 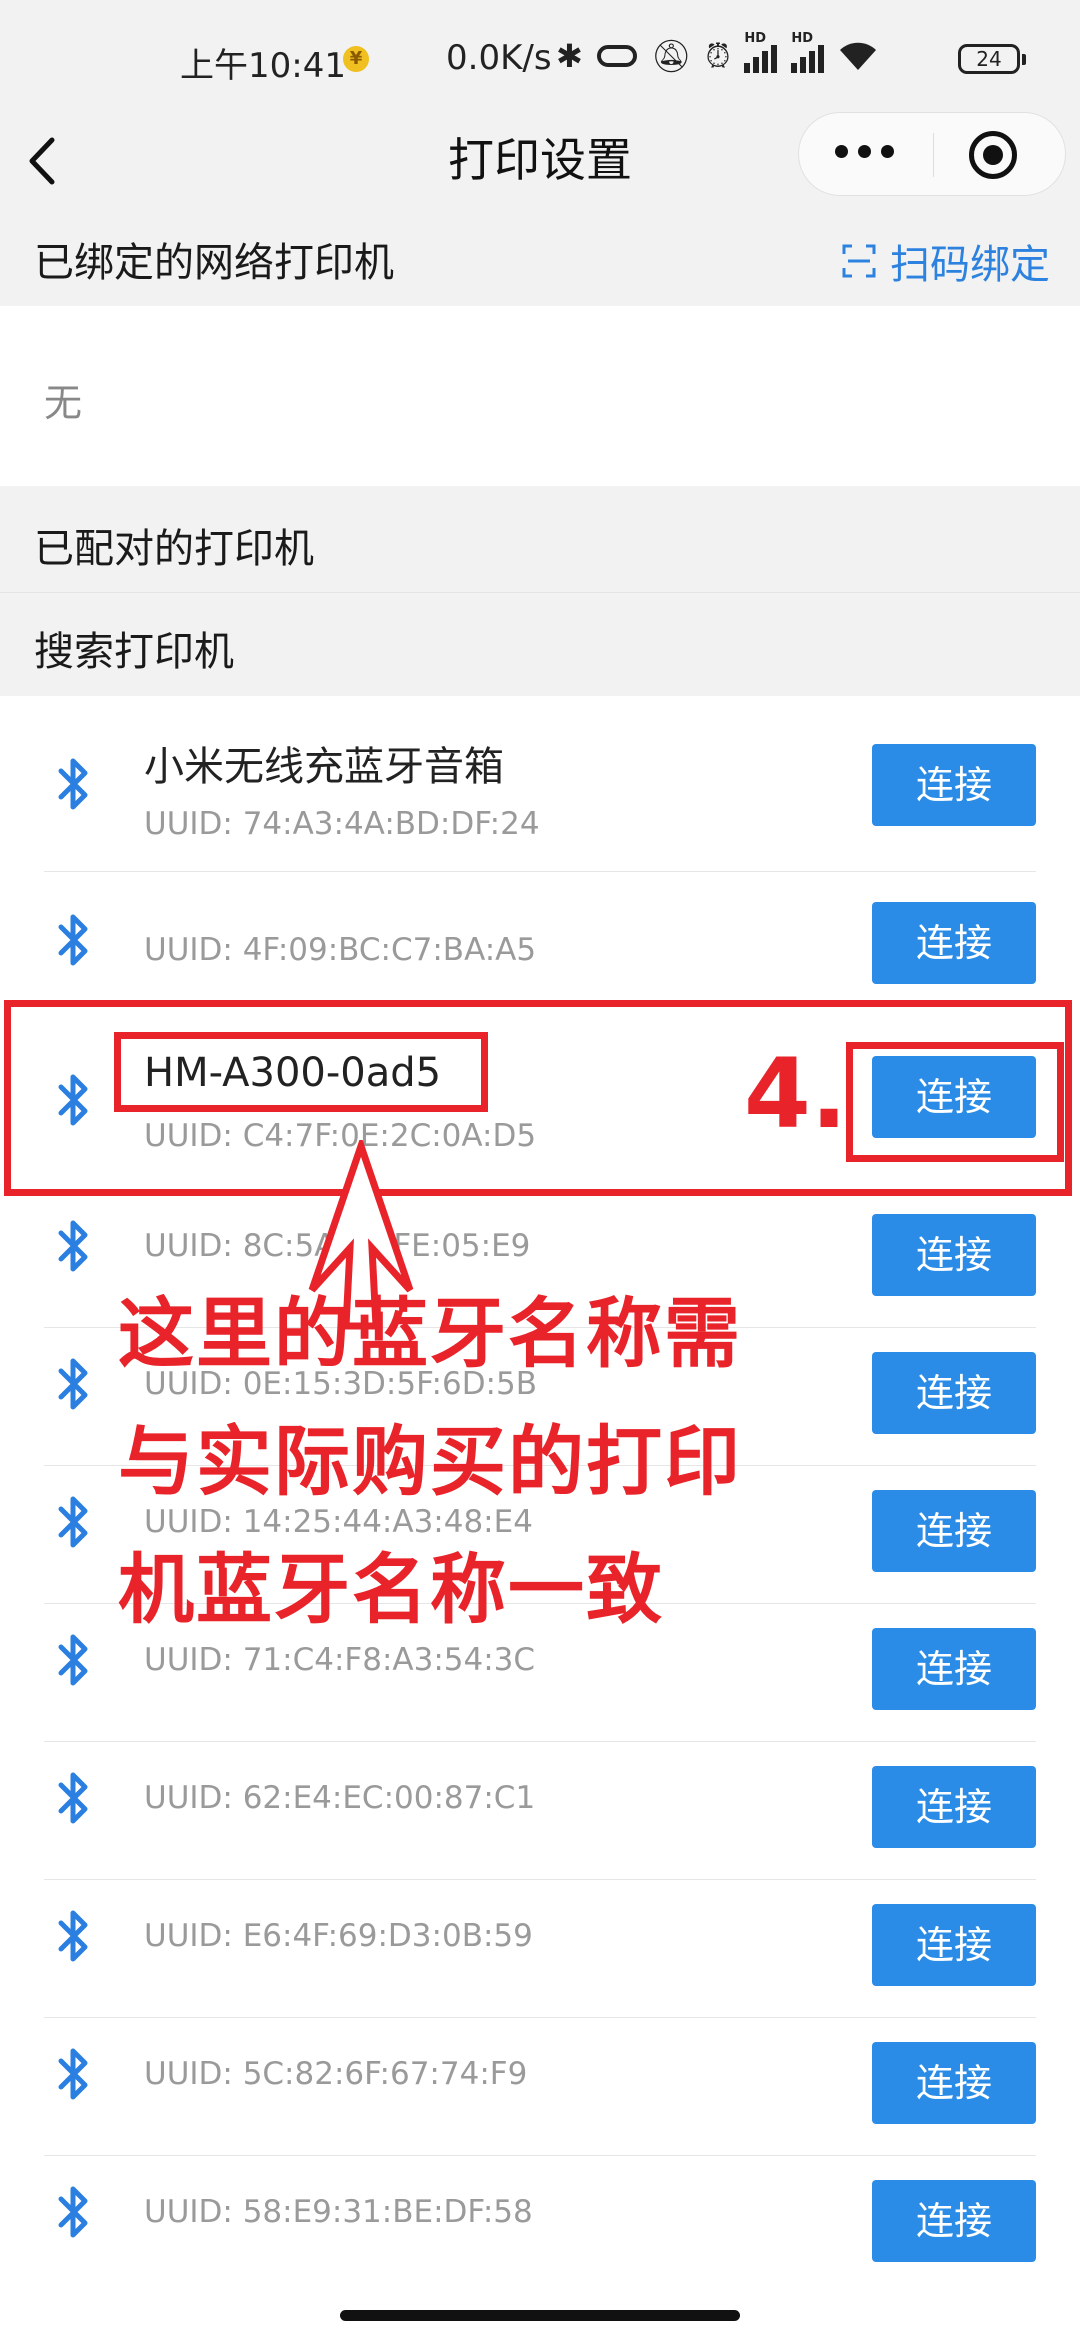 I want to click on device-row: UUID: 62:E4:EC:00:87:C1 连接, so click(x=540, y=1811).